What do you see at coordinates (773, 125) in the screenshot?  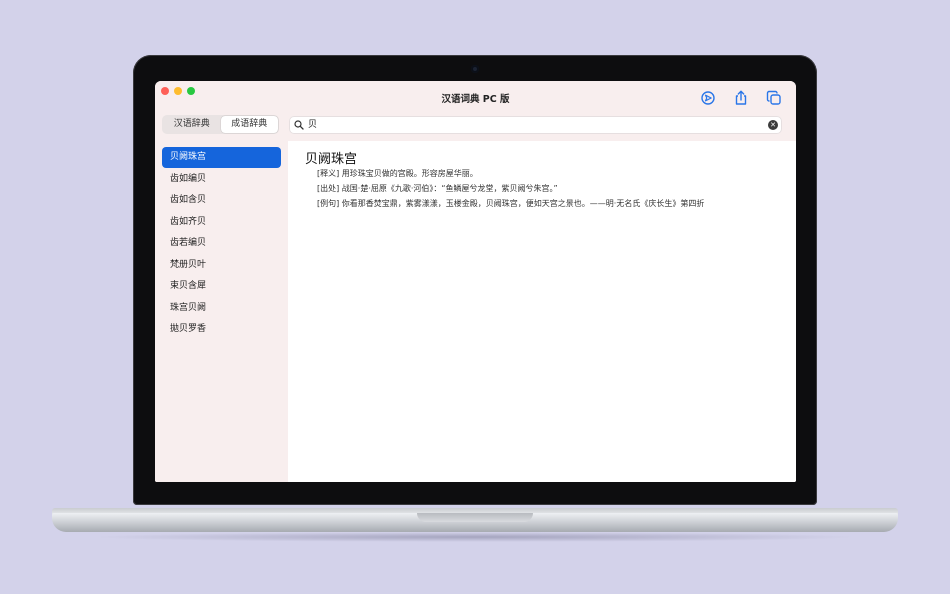 I see `clear-search-icon: ✕` at bounding box center [773, 125].